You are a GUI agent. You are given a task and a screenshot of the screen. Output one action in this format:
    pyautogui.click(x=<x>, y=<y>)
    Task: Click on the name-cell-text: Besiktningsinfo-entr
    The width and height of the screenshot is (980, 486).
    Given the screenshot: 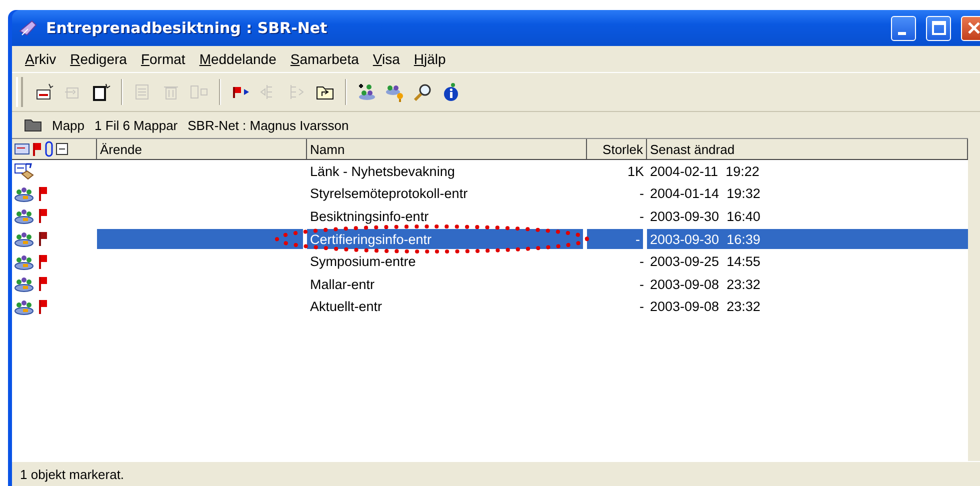 What is the action you would take?
    pyautogui.click(x=369, y=217)
    